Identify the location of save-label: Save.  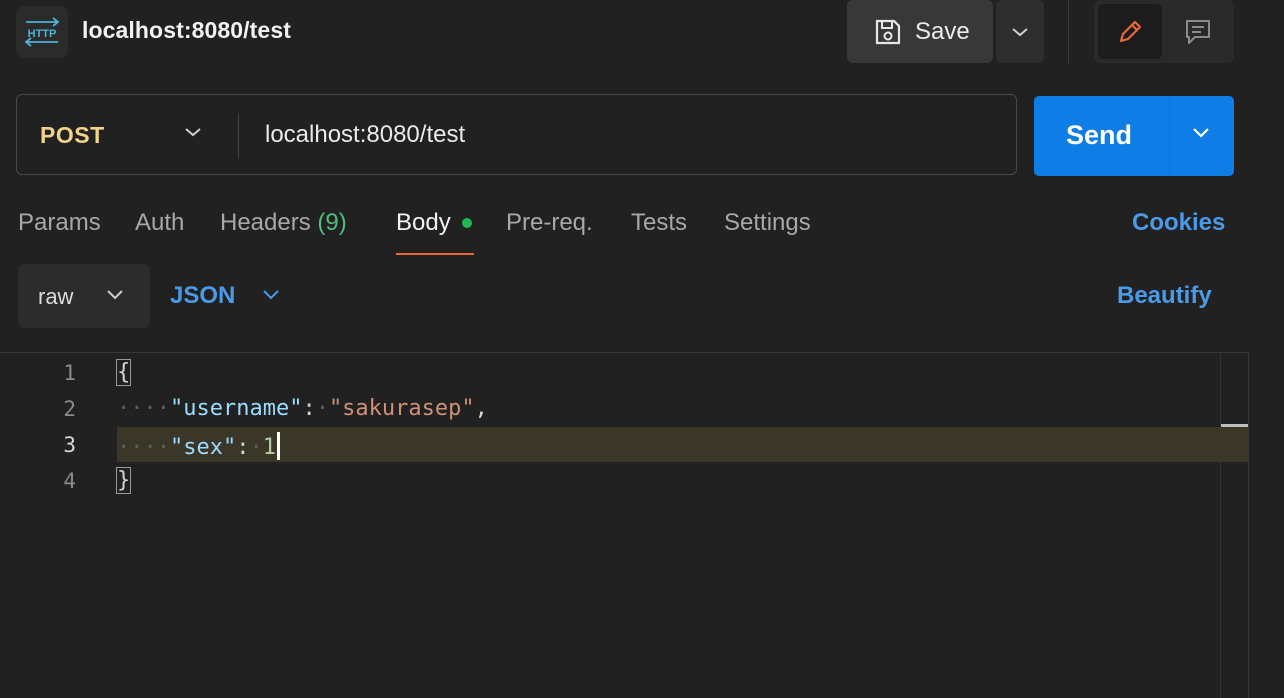
(942, 31).